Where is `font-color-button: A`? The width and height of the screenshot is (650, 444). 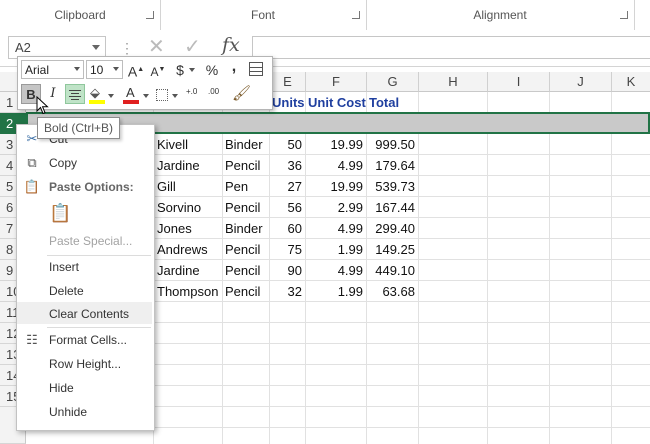 font-color-button: A is located at coordinates (131, 95).